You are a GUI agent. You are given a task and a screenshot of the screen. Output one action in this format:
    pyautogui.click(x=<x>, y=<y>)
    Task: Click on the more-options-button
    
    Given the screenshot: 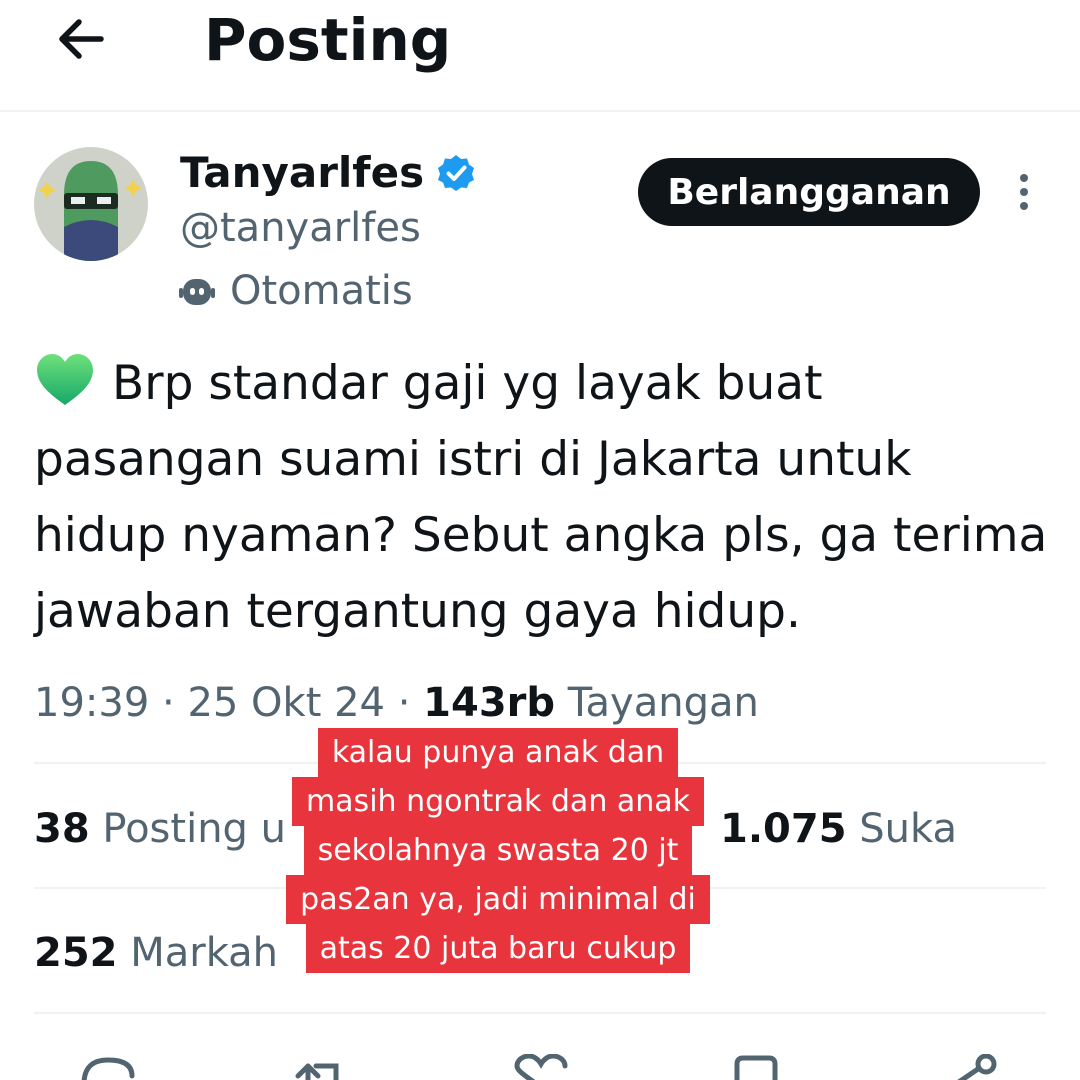 What is the action you would take?
    pyautogui.click(x=1024, y=192)
    